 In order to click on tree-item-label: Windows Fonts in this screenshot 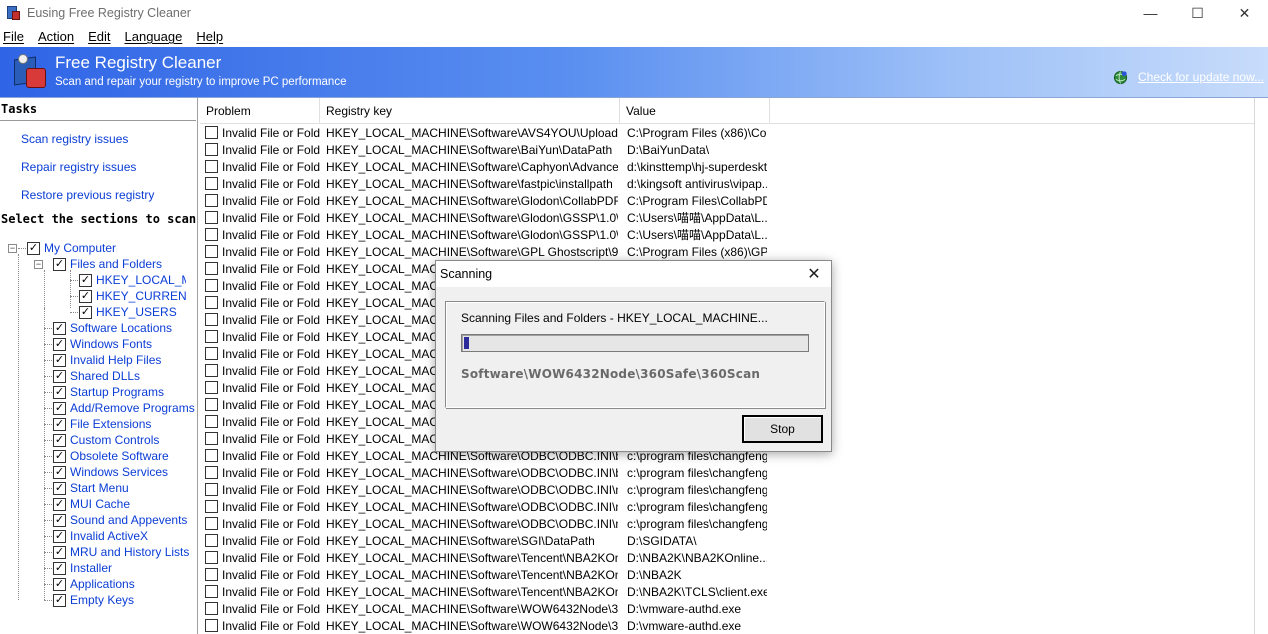, I will do `click(111, 344)`.